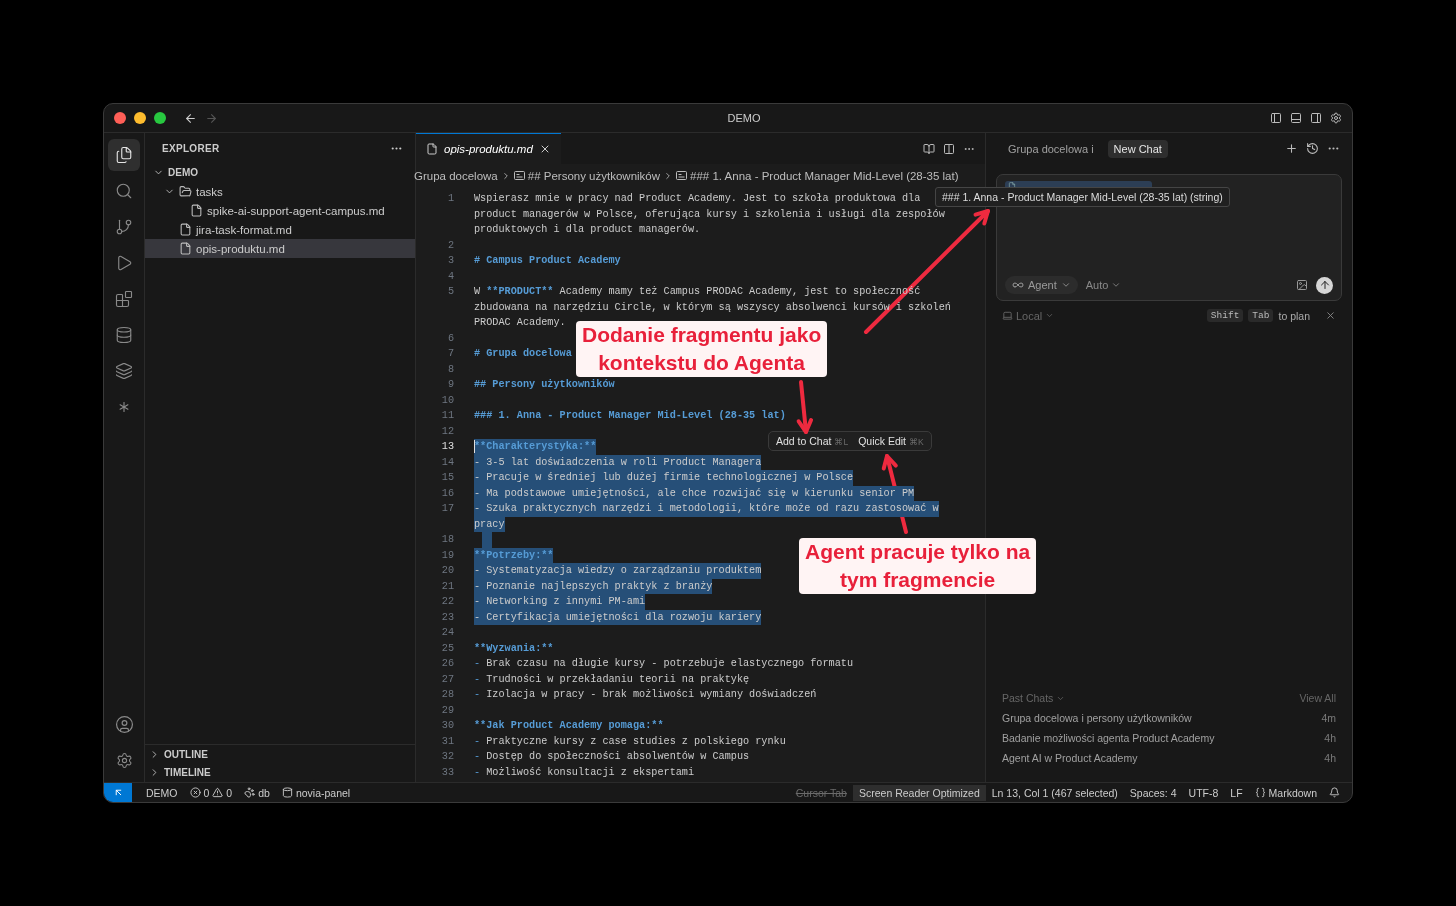 This screenshot has height=906, width=1456. What do you see at coordinates (447, 757) in the screenshot?
I see `line-number: 32` at bounding box center [447, 757].